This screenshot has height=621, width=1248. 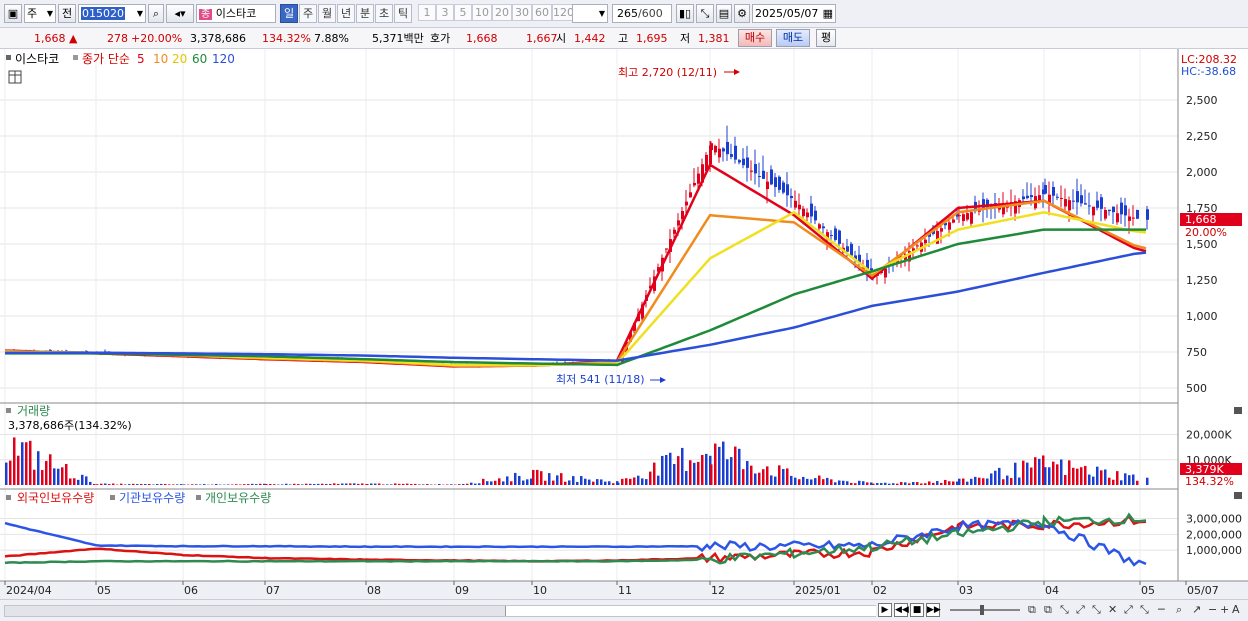 I want to click on legend-marker, so click(x=75, y=57).